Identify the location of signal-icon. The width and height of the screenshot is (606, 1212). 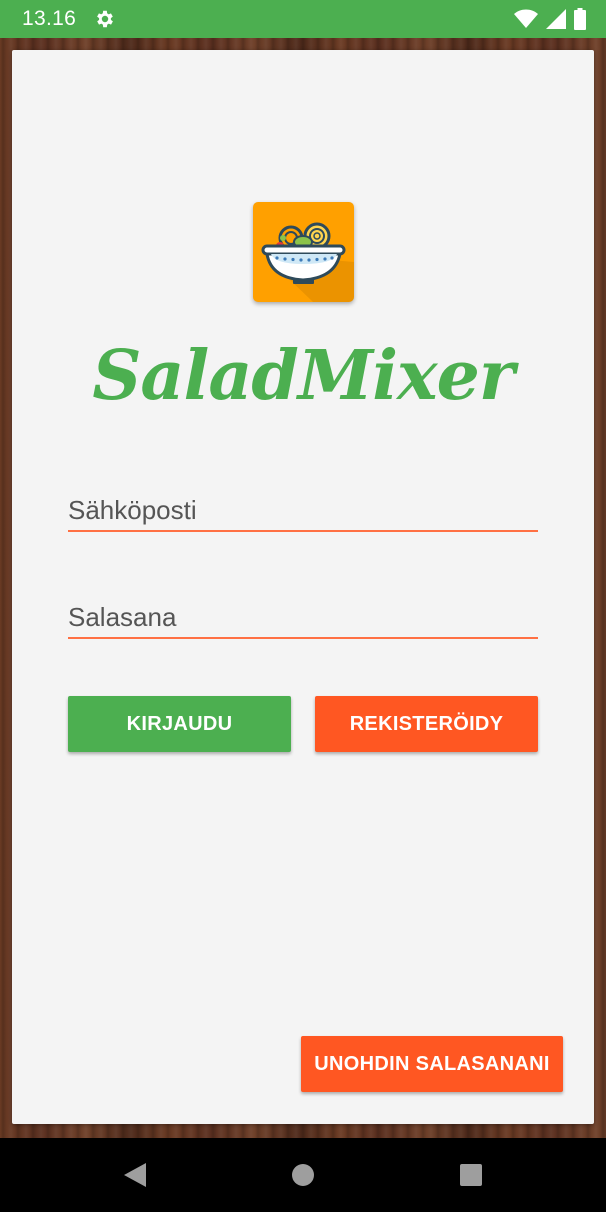
(556, 19).